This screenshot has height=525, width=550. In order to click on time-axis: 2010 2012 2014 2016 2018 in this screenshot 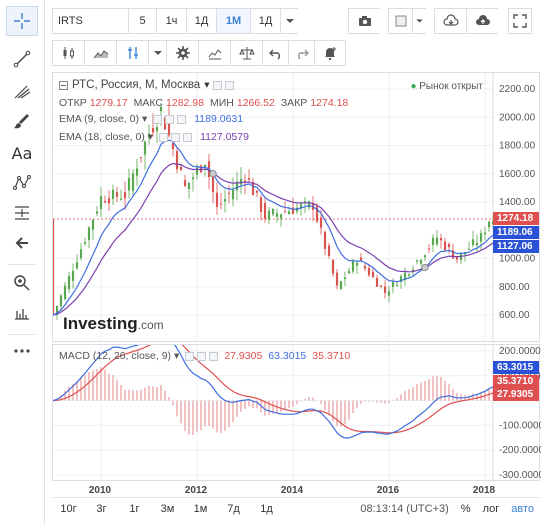, I will do `click(292, 490)`.